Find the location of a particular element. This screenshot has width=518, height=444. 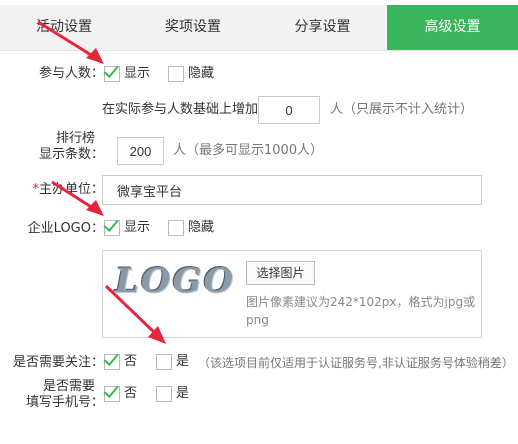

increase-suffix: 人（只展示不计入统计） is located at coordinates (402, 109).